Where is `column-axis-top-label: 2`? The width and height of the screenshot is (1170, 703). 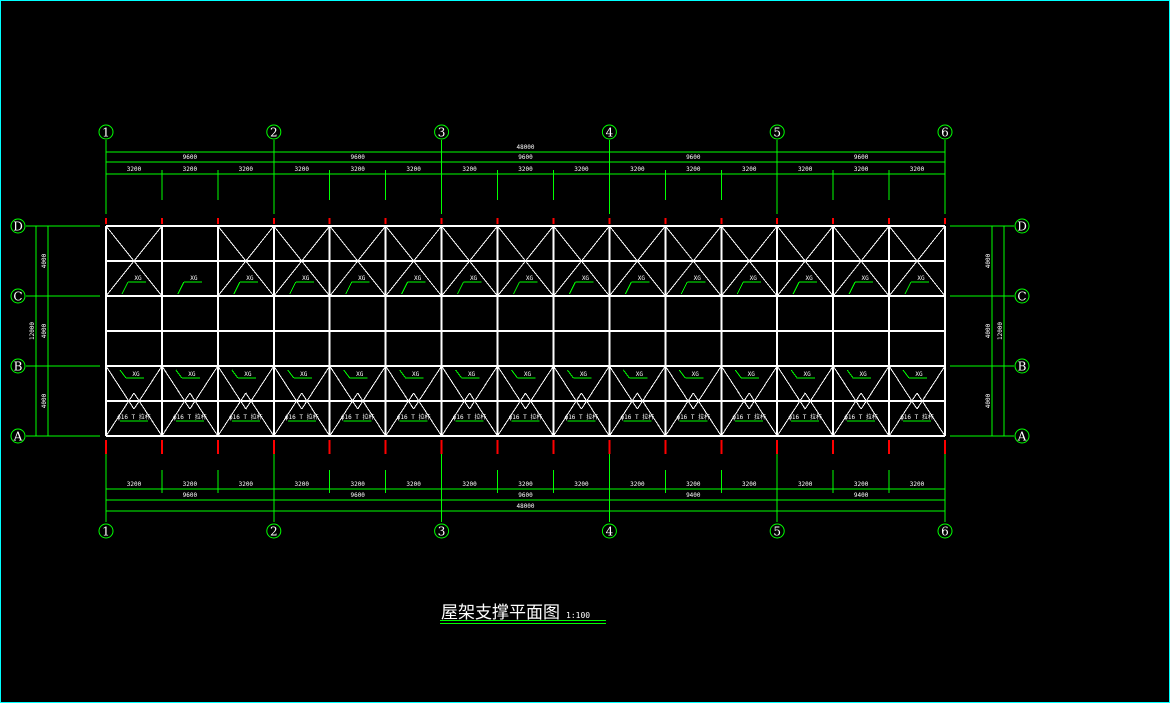 column-axis-top-label: 2 is located at coordinates (274, 133).